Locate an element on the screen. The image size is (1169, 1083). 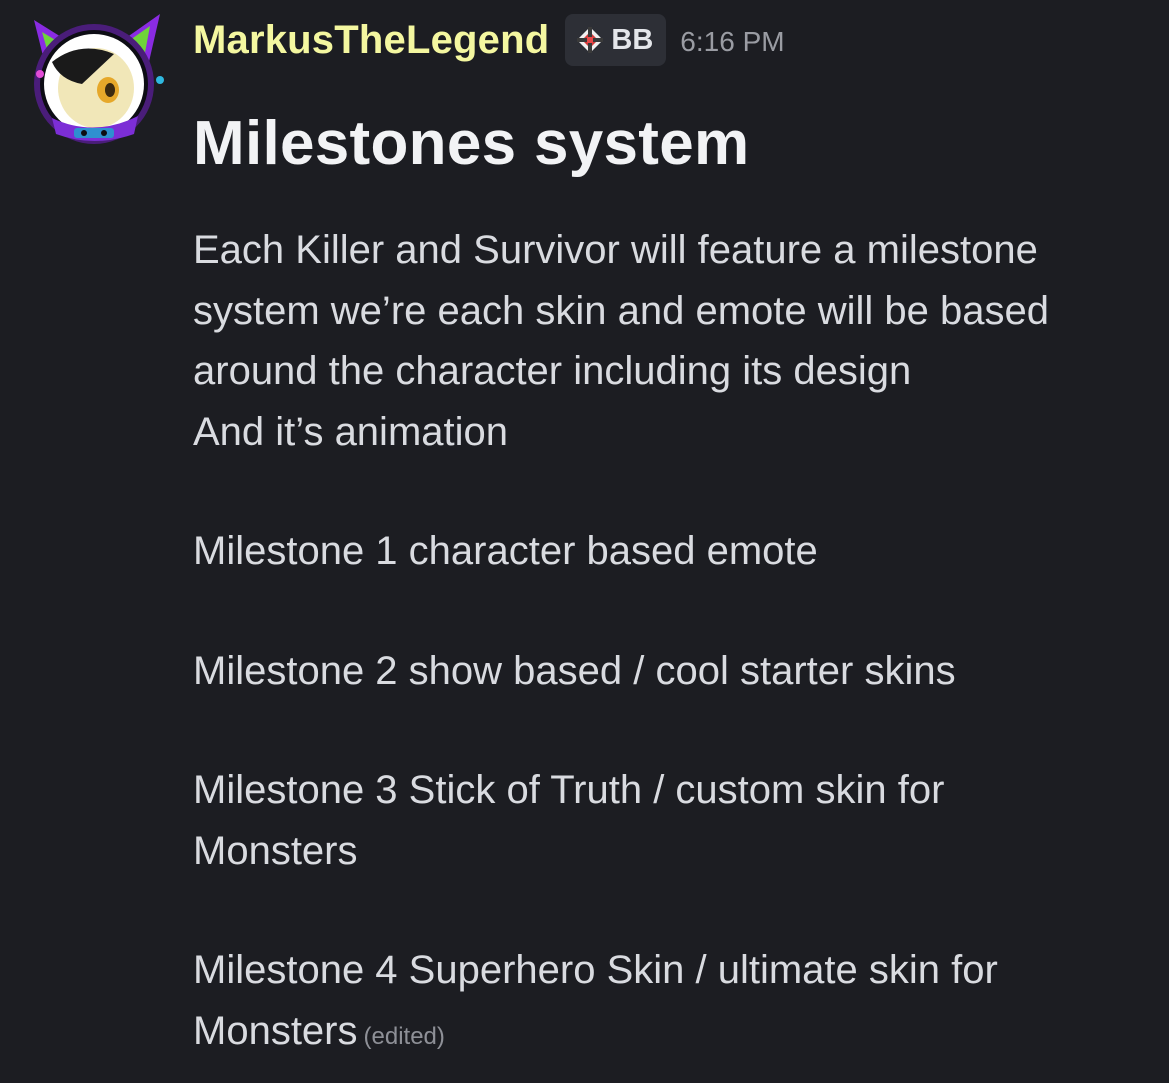
cat-avatar-icon is located at coordinates (99, 79).